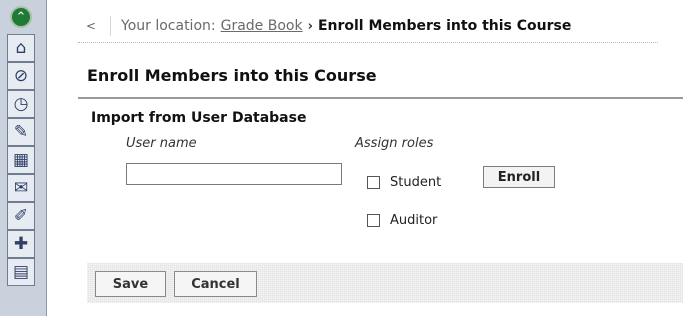 Image resolution: width=683 pixels, height=316 pixels. Describe the element at coordinates (444, 26) in the screenshot. I see `breadcrumb-current: Enroll Members into this Course` at that location.